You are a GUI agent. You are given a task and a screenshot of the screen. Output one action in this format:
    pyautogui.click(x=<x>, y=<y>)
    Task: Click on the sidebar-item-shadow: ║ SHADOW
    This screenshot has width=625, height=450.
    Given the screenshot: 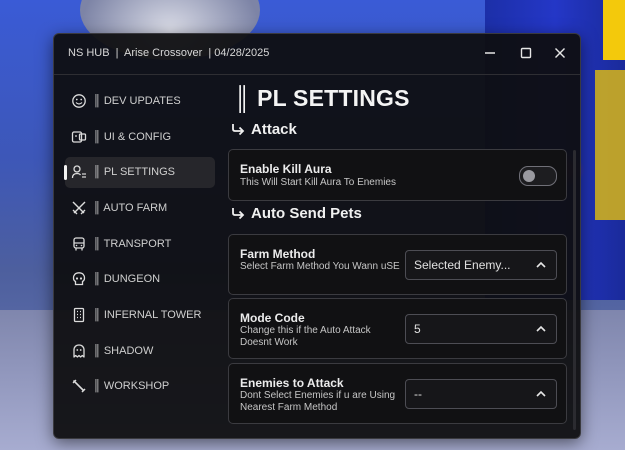 What is the action you would take?
    pyautogui.click(x=140, y=351)
    